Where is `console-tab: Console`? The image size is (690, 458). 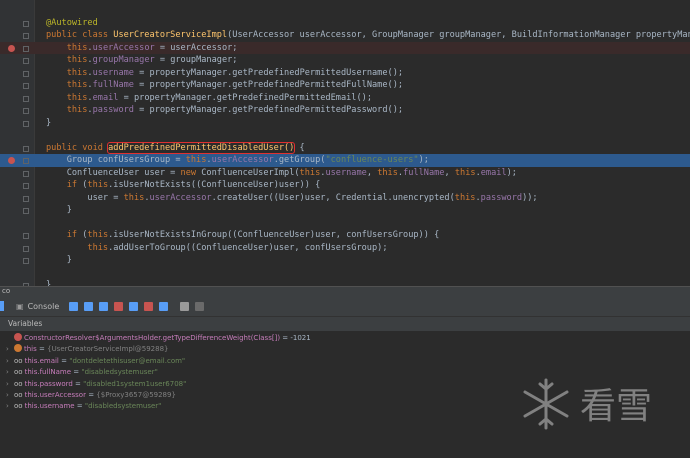
console-tab: Console is located at coordinates (44, 306).